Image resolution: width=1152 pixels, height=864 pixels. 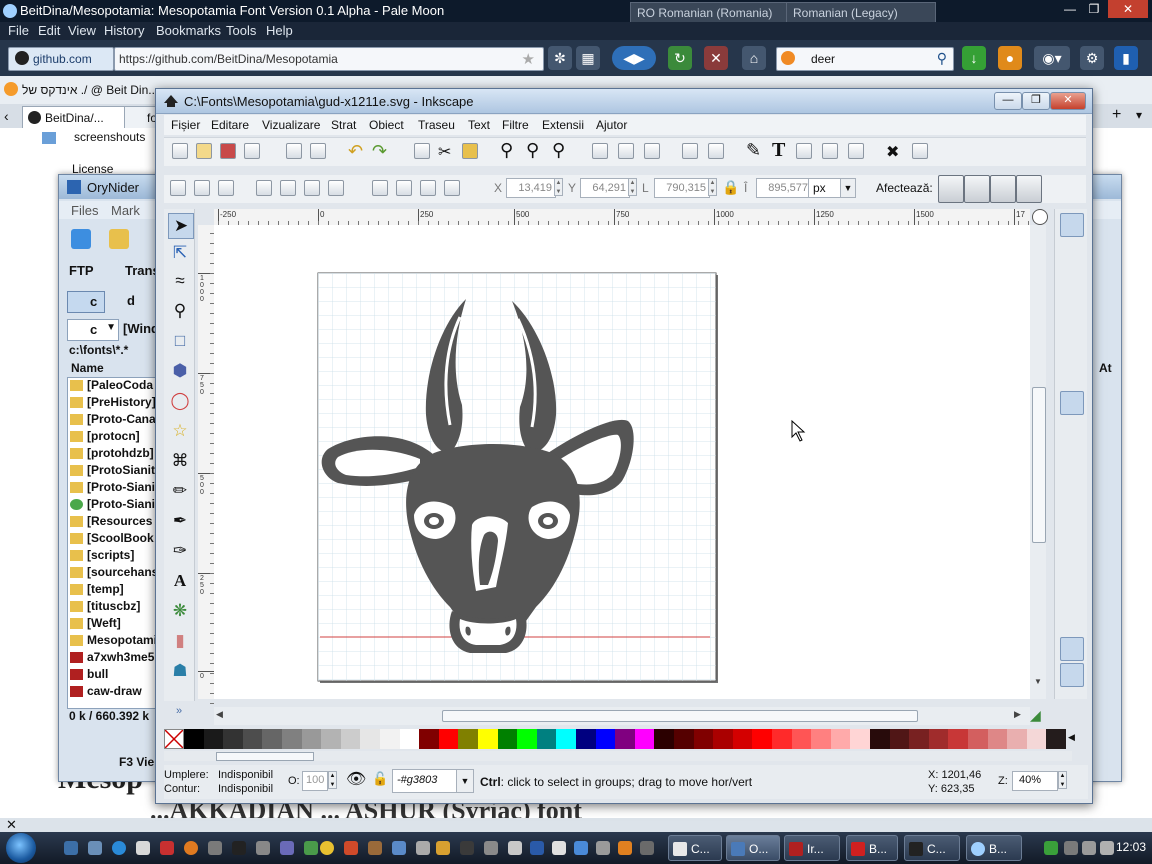 I want to click on menu-ajutor: Ajutor, so click(x=611, y=125).